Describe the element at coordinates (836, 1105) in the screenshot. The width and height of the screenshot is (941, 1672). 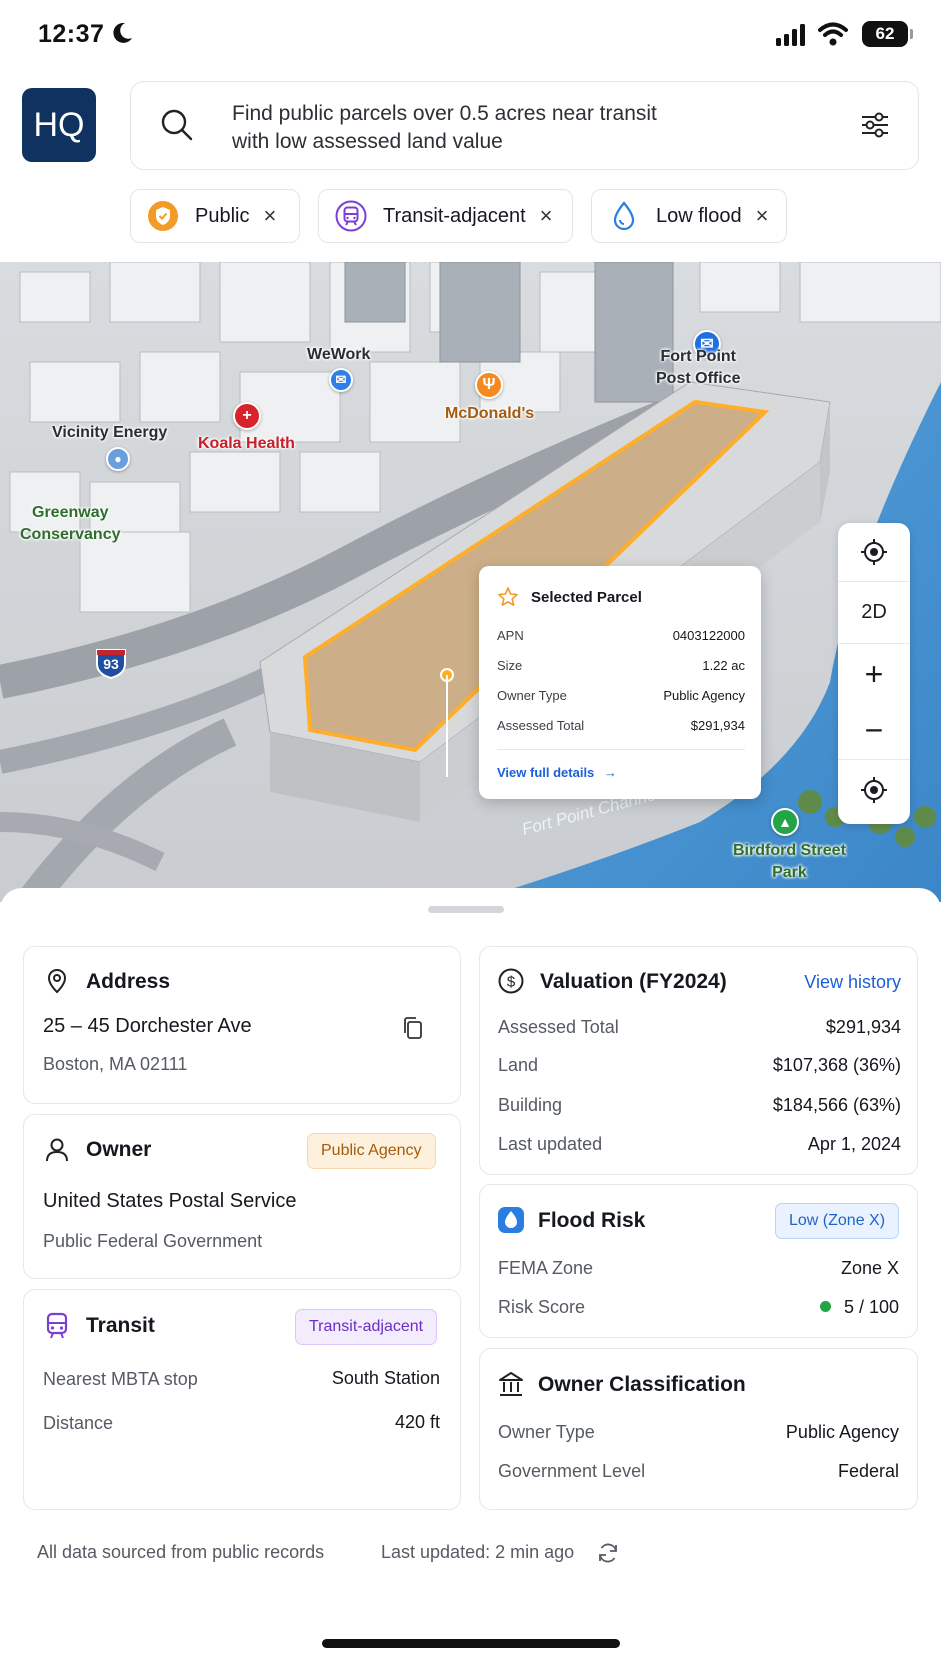
I see `valuation-building-value: $184,566 (63%)` at that location.